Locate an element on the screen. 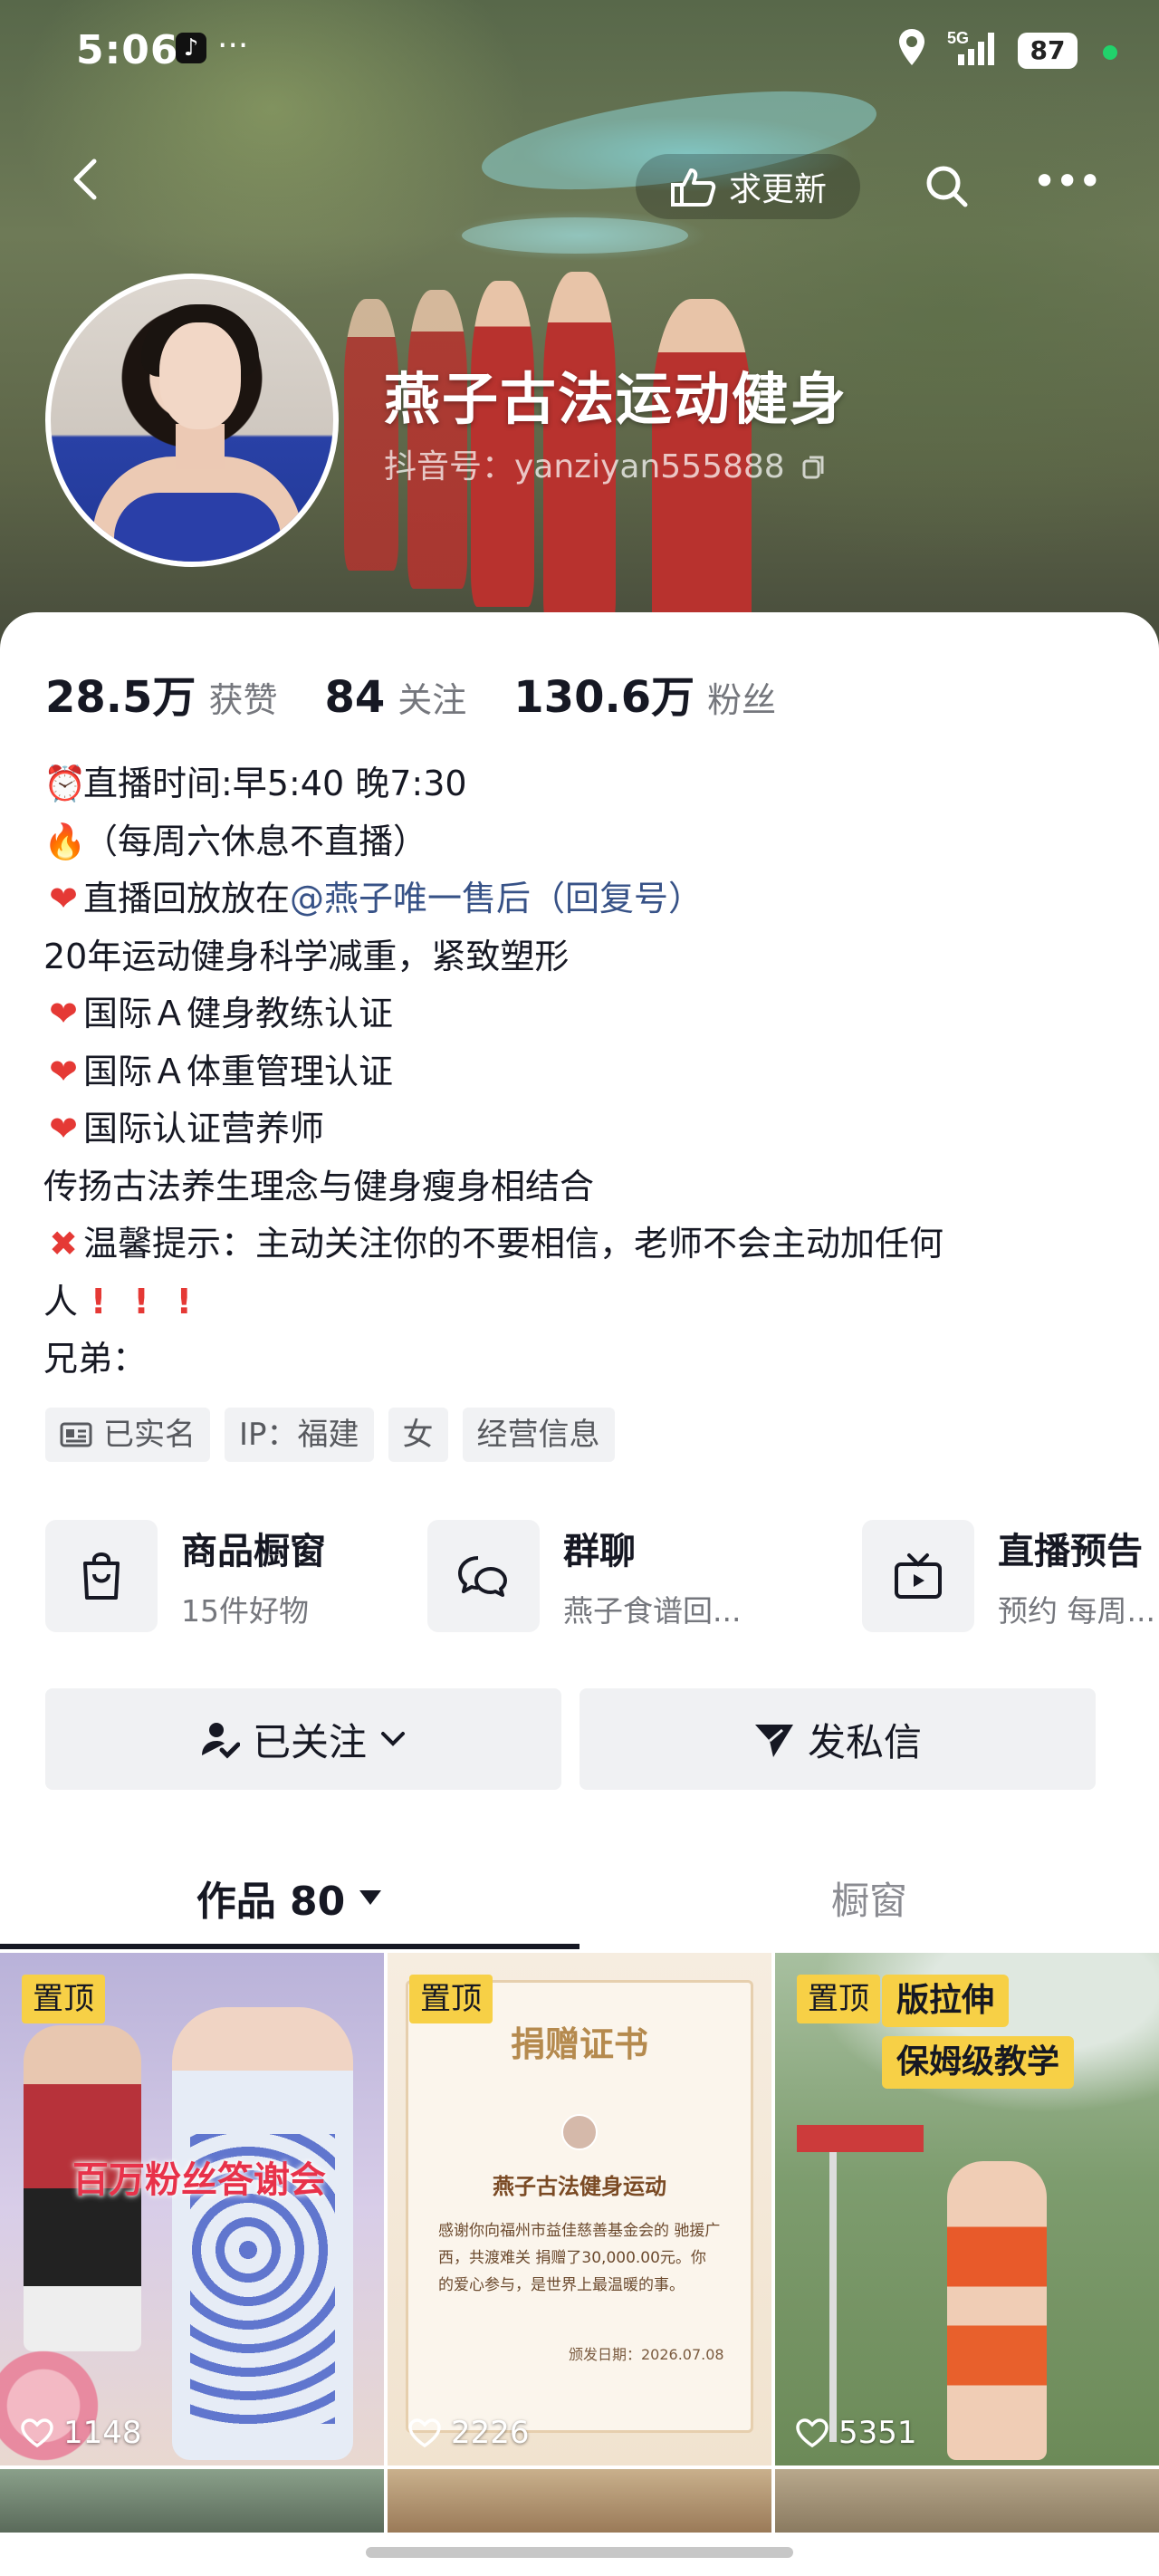 This screenshot has width=1159, height=2576. tag-verified: 已实名 is located at coordinates (128, 1435).